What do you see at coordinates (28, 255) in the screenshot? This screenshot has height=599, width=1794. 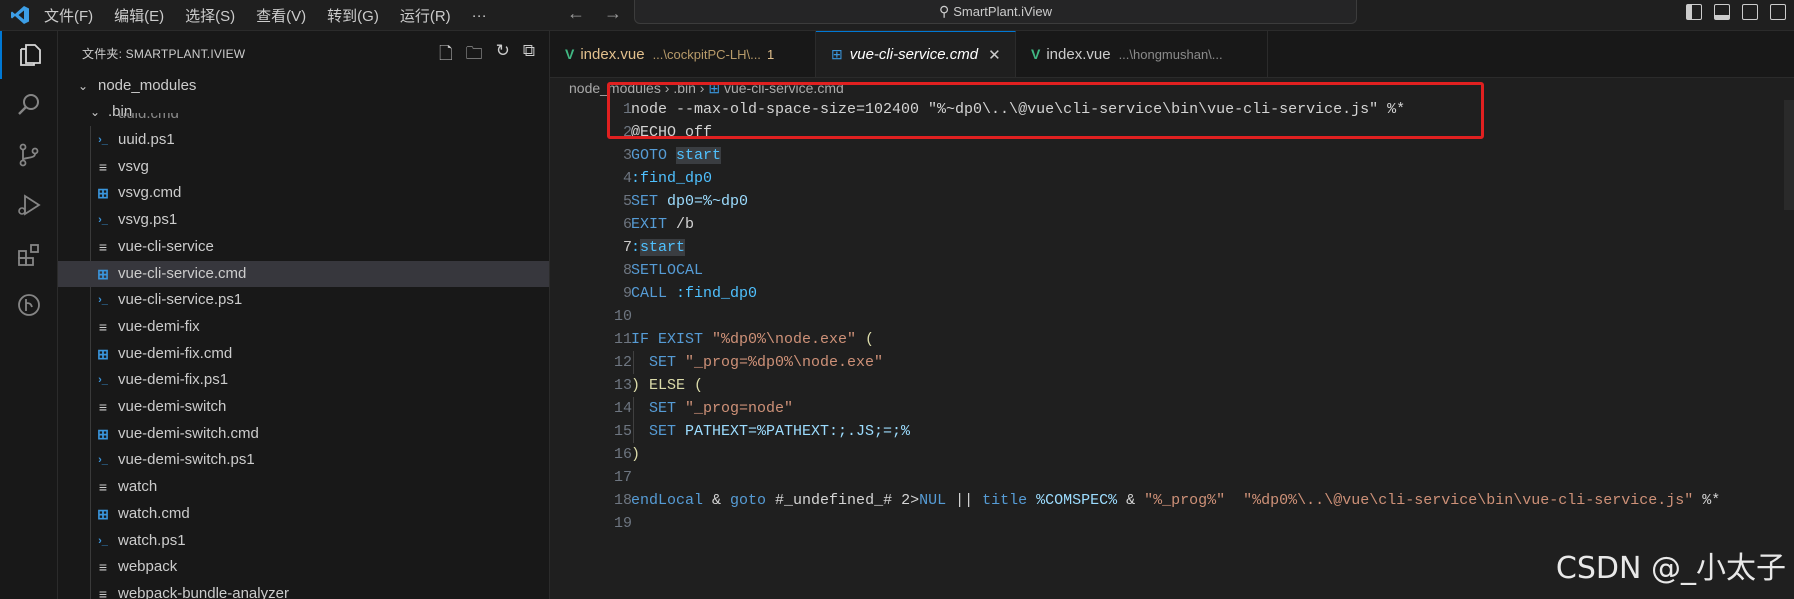 I see `extensions-activity` at bounding box center [28, 255].